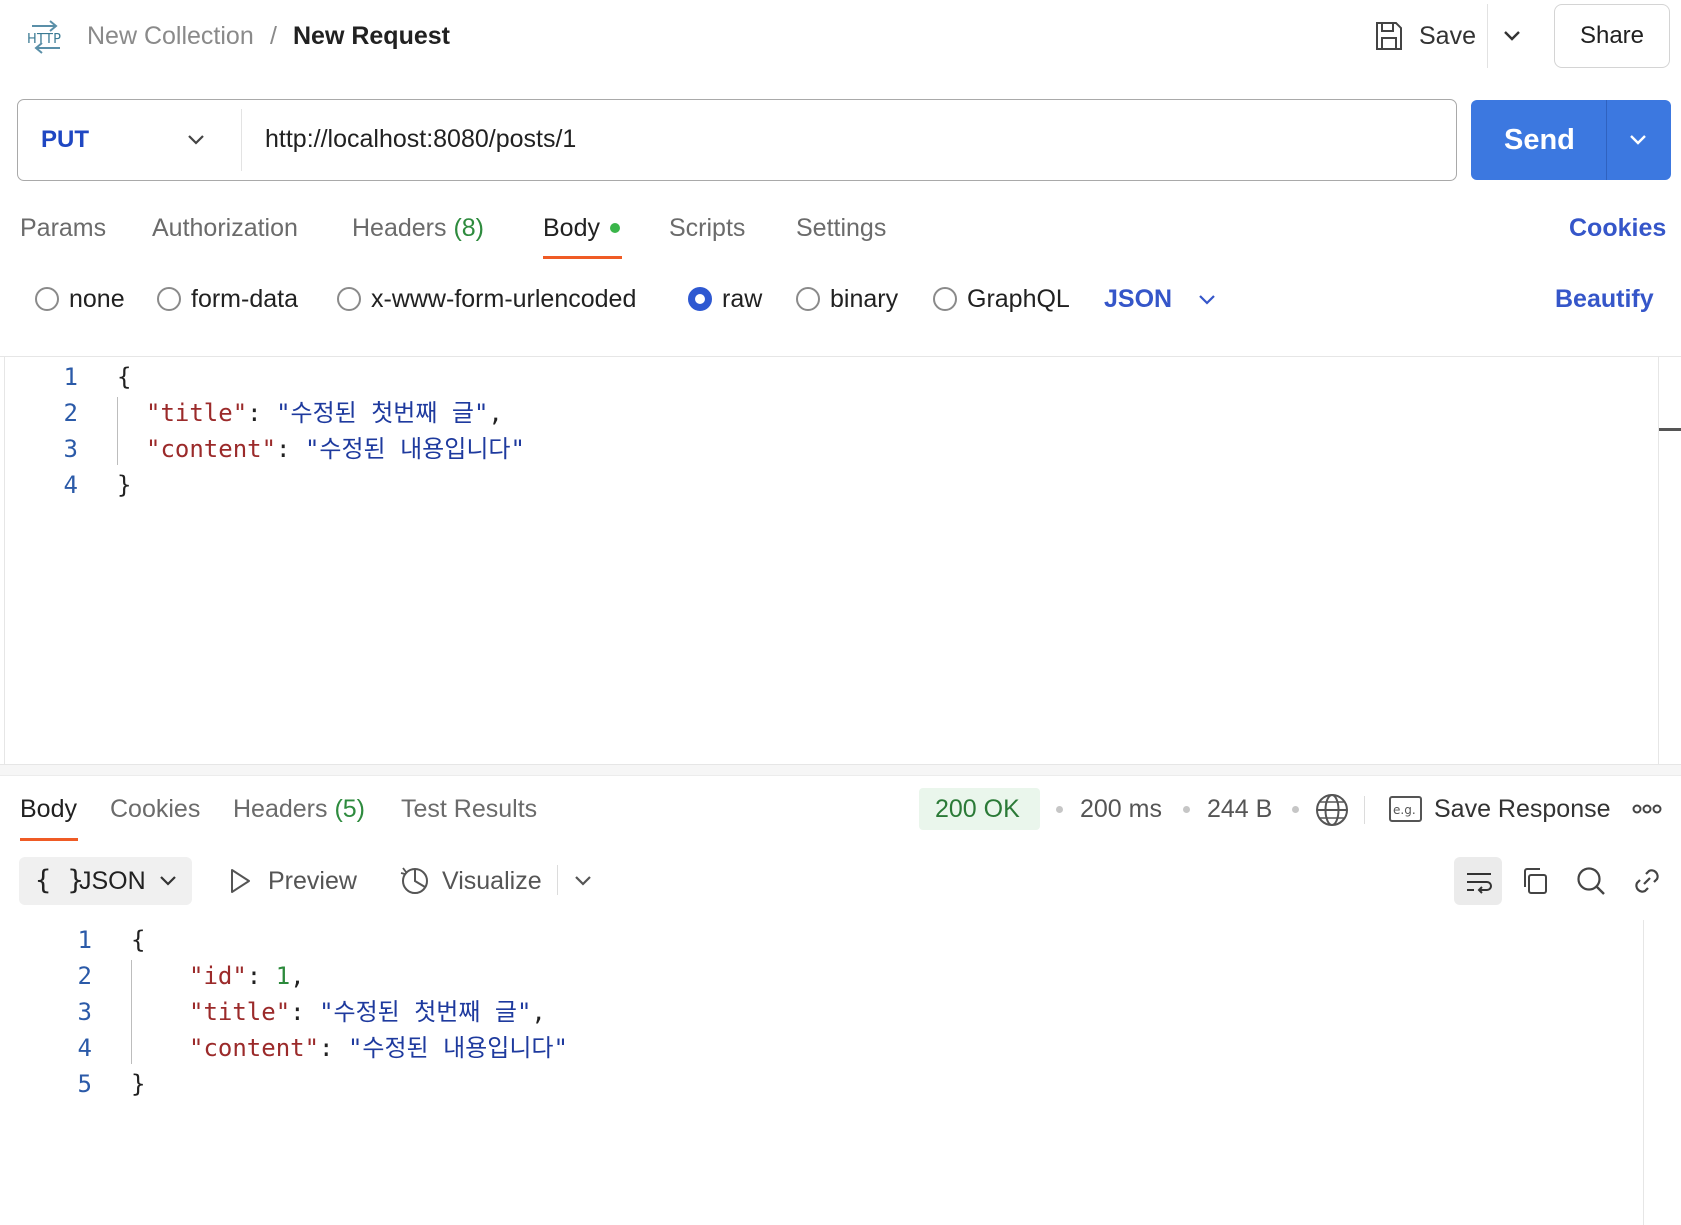 The width and height of the screenshot is (1681, 1225). I want to click on json-number: 1, so click(283, 976).